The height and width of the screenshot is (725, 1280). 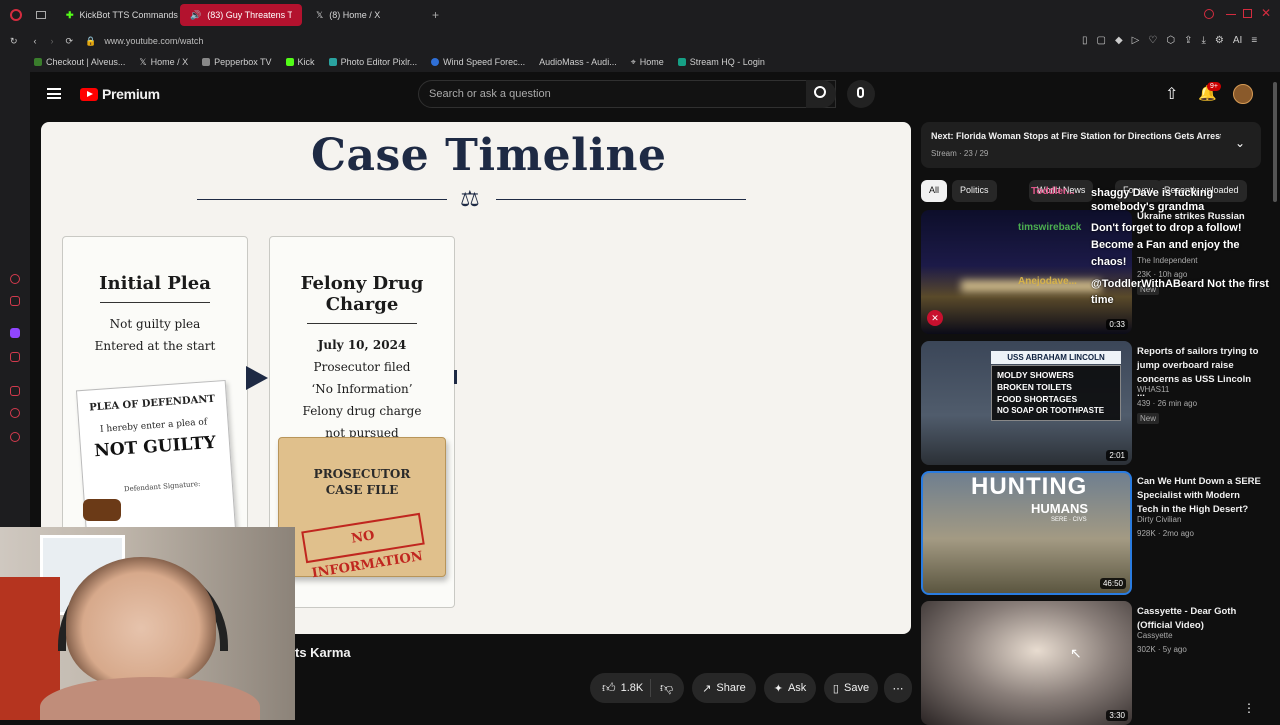 What do you see at coordinates (1136, 40) in the screenshot?
I see `play-icon: ▷` at bounding box center [1136, 40].